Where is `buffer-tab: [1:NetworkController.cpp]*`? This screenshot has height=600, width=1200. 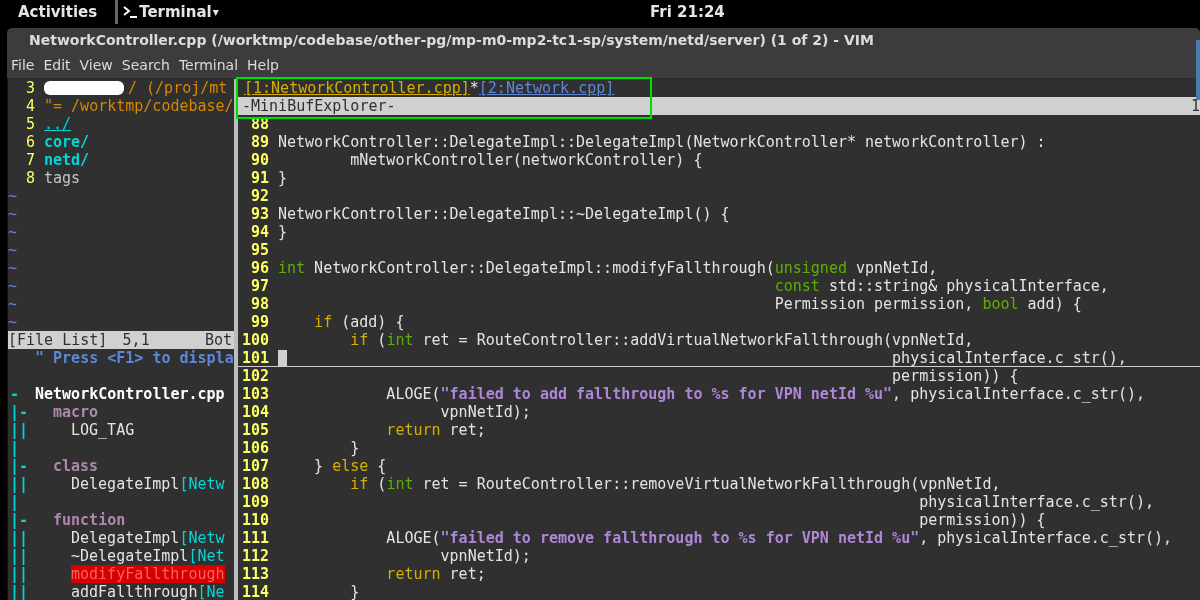 buffer-tab: [1:NetworkController.cpp]* is located at coordinates (361, 88).